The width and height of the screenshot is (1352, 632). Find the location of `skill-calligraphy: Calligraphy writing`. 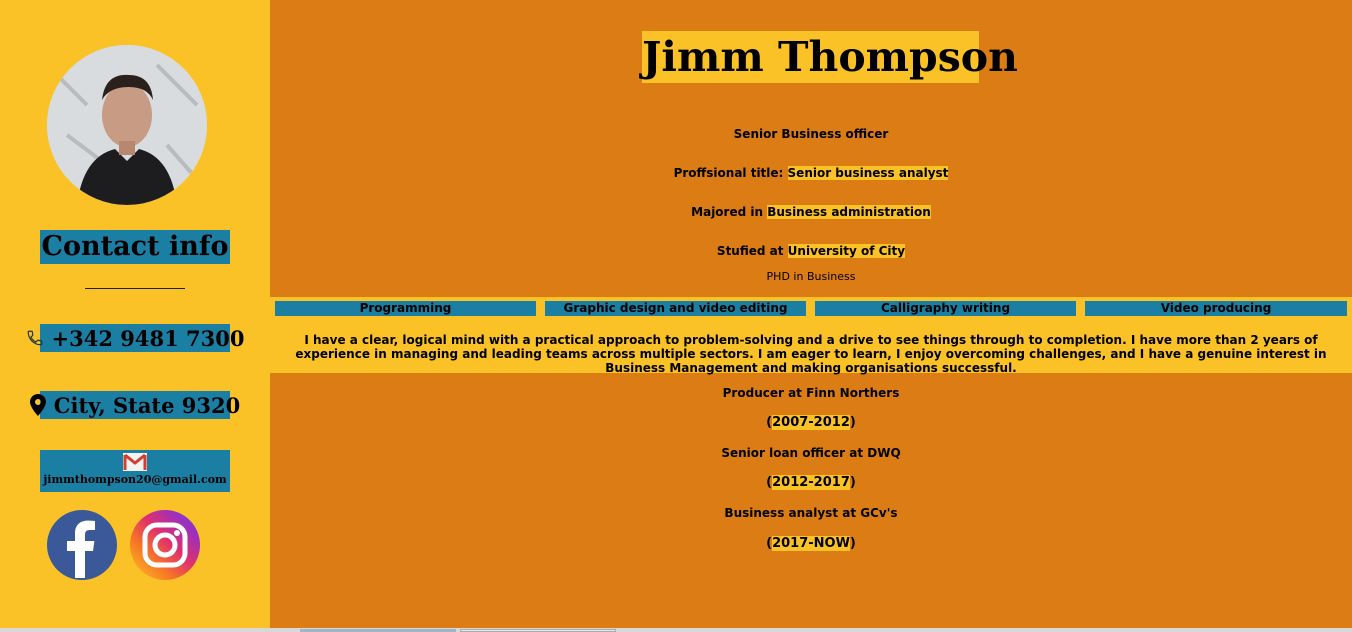

skill-calligraphy: Calligraphy writing is located at coordinates (945, 308).